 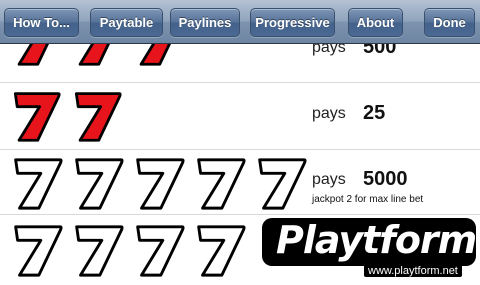 What do you see at coordinates (374, 113) in the screenshot?
I see `payout-amount: 25` at bounding box center [374, 113].